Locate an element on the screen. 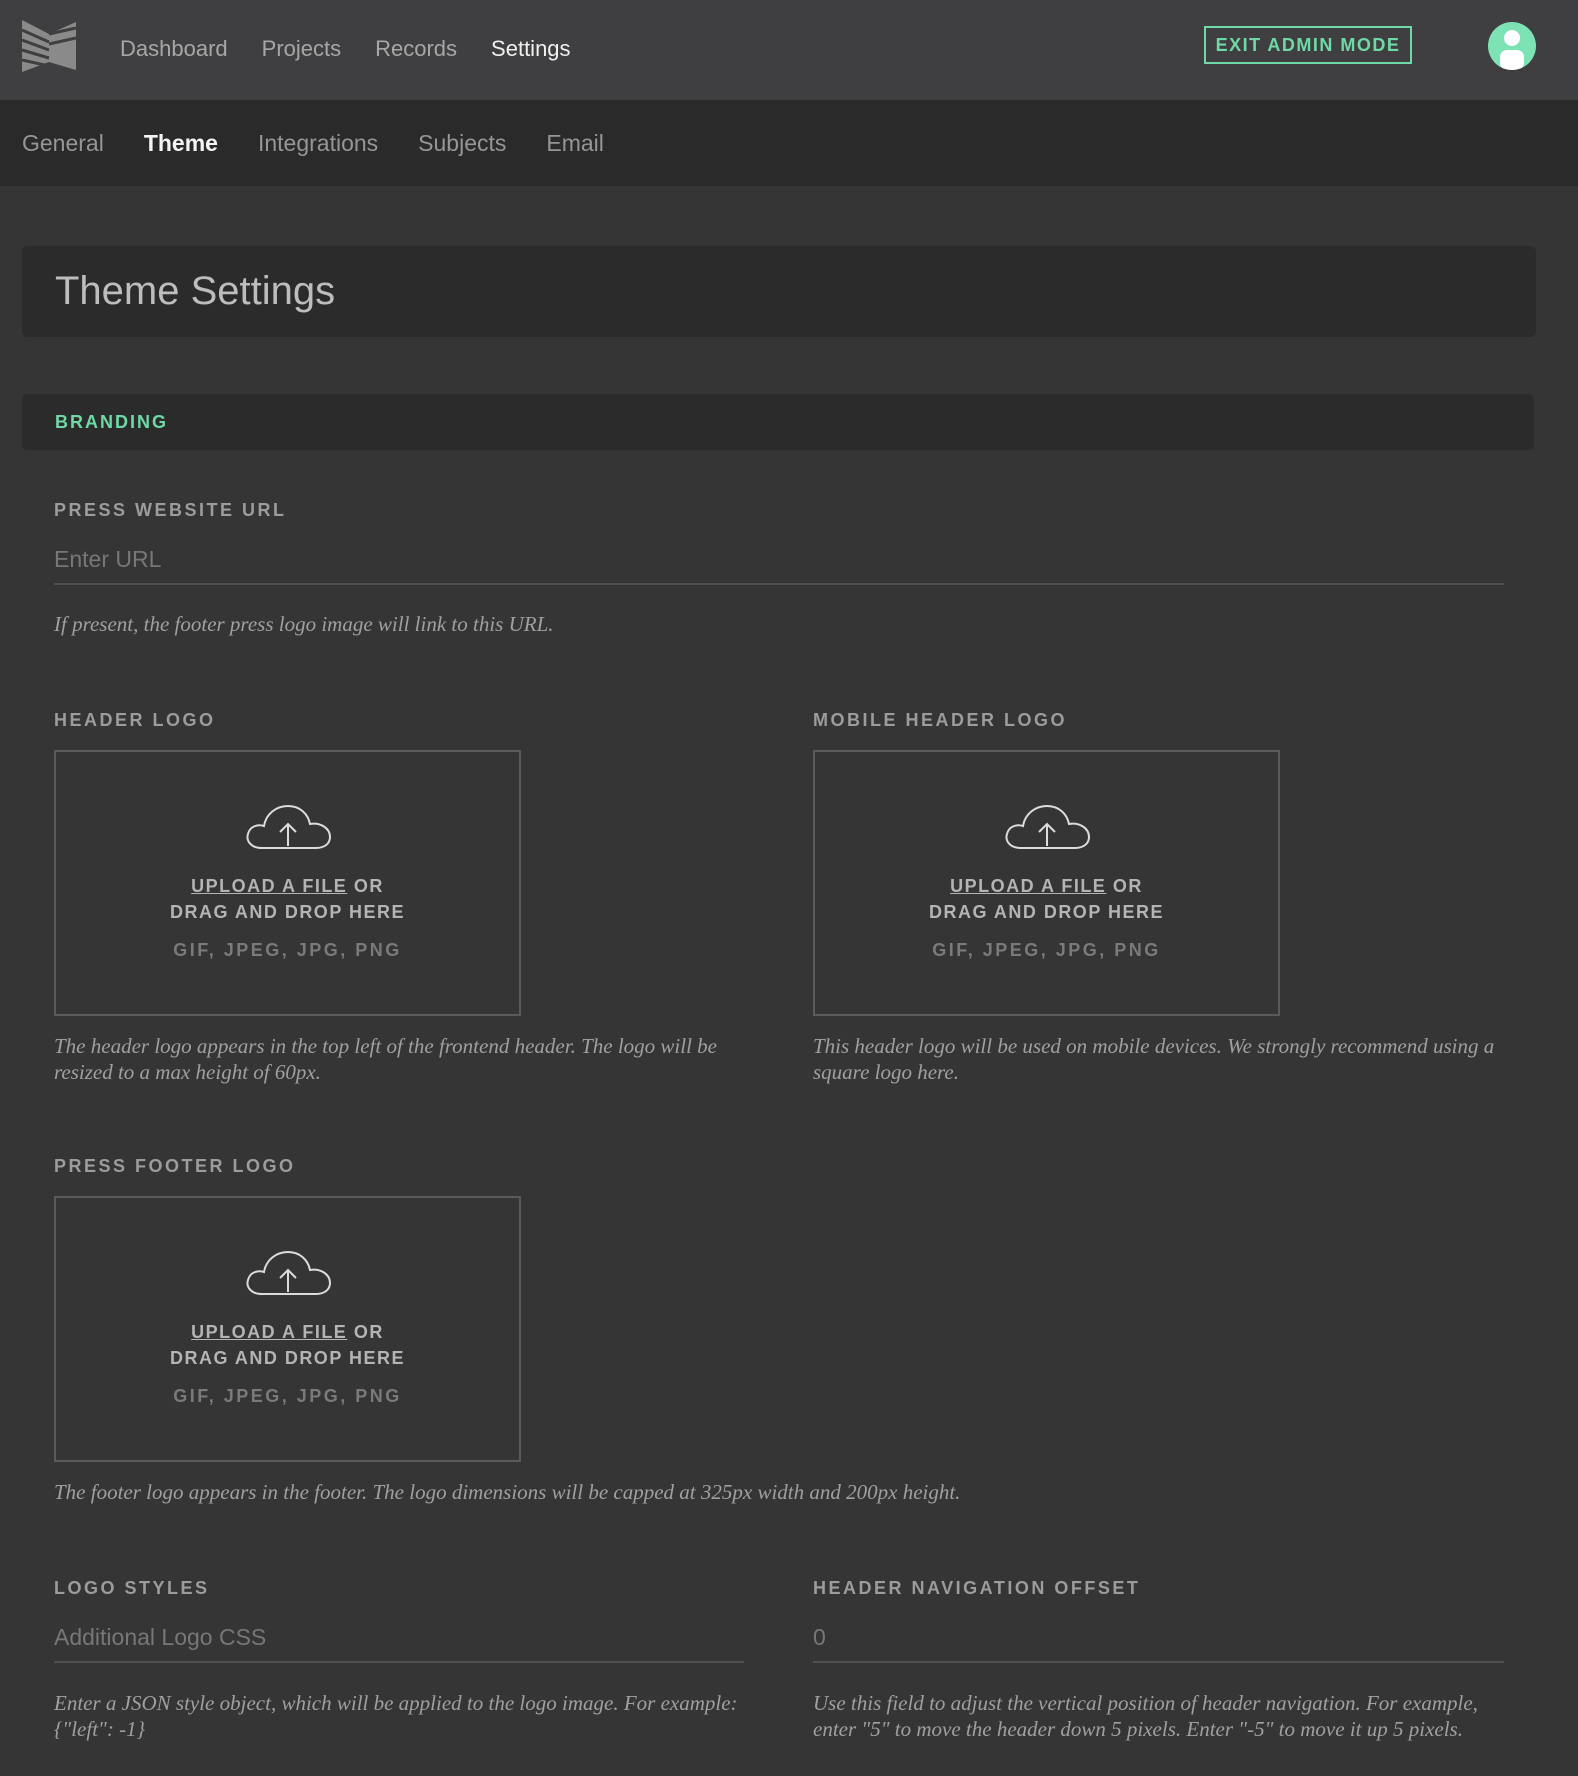  press-url-input is located at coordinates (779, 560).